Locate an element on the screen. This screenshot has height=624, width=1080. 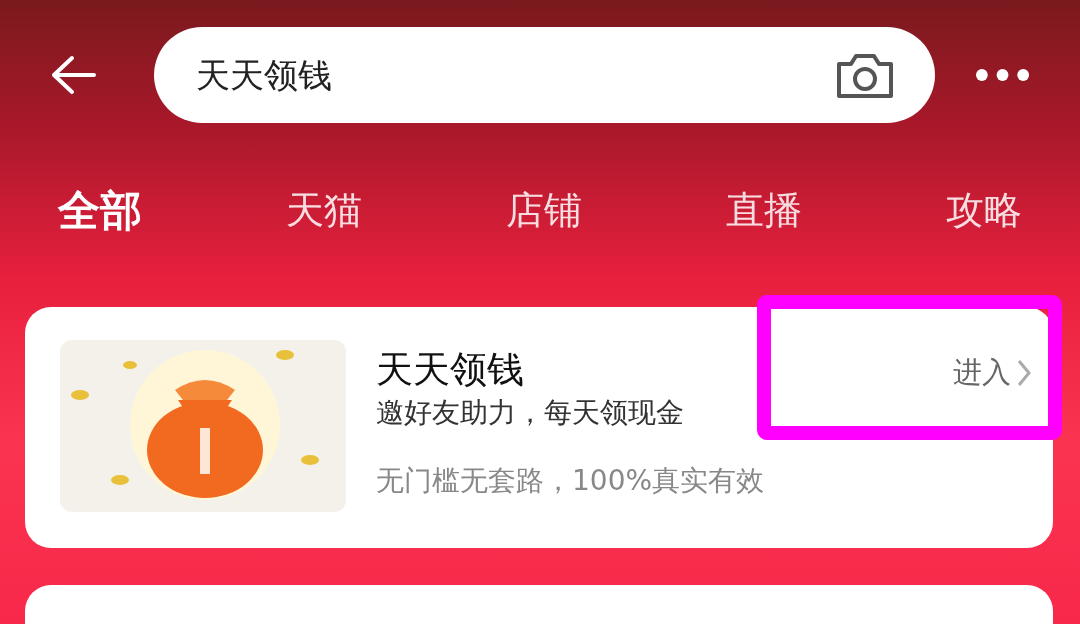
enter-link: 进入 is located at coordinates (992, 373).